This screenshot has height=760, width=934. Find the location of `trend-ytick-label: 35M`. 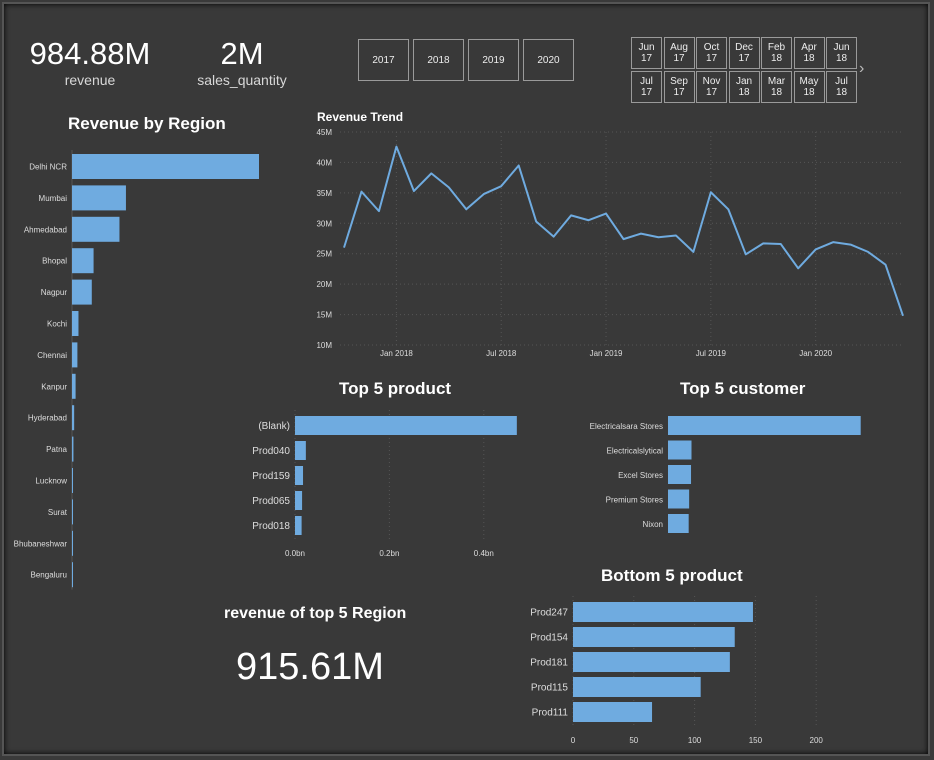

trend-ytick-label: 35M is located at coordinates (324, 193).